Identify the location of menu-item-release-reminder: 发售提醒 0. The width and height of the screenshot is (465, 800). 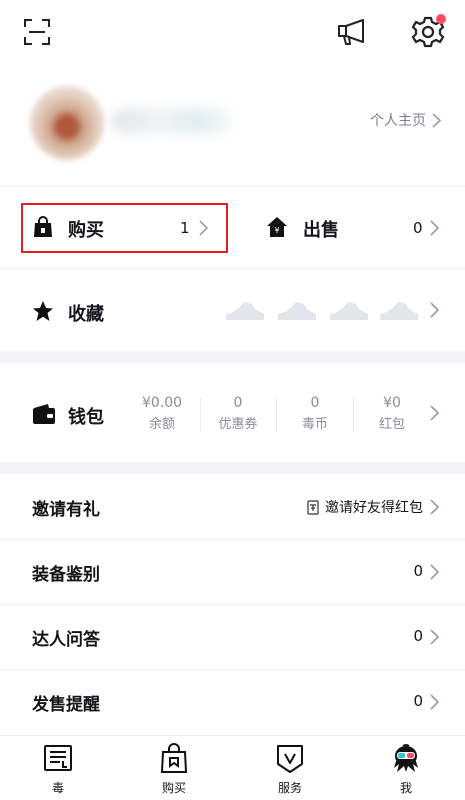
(232, 702).